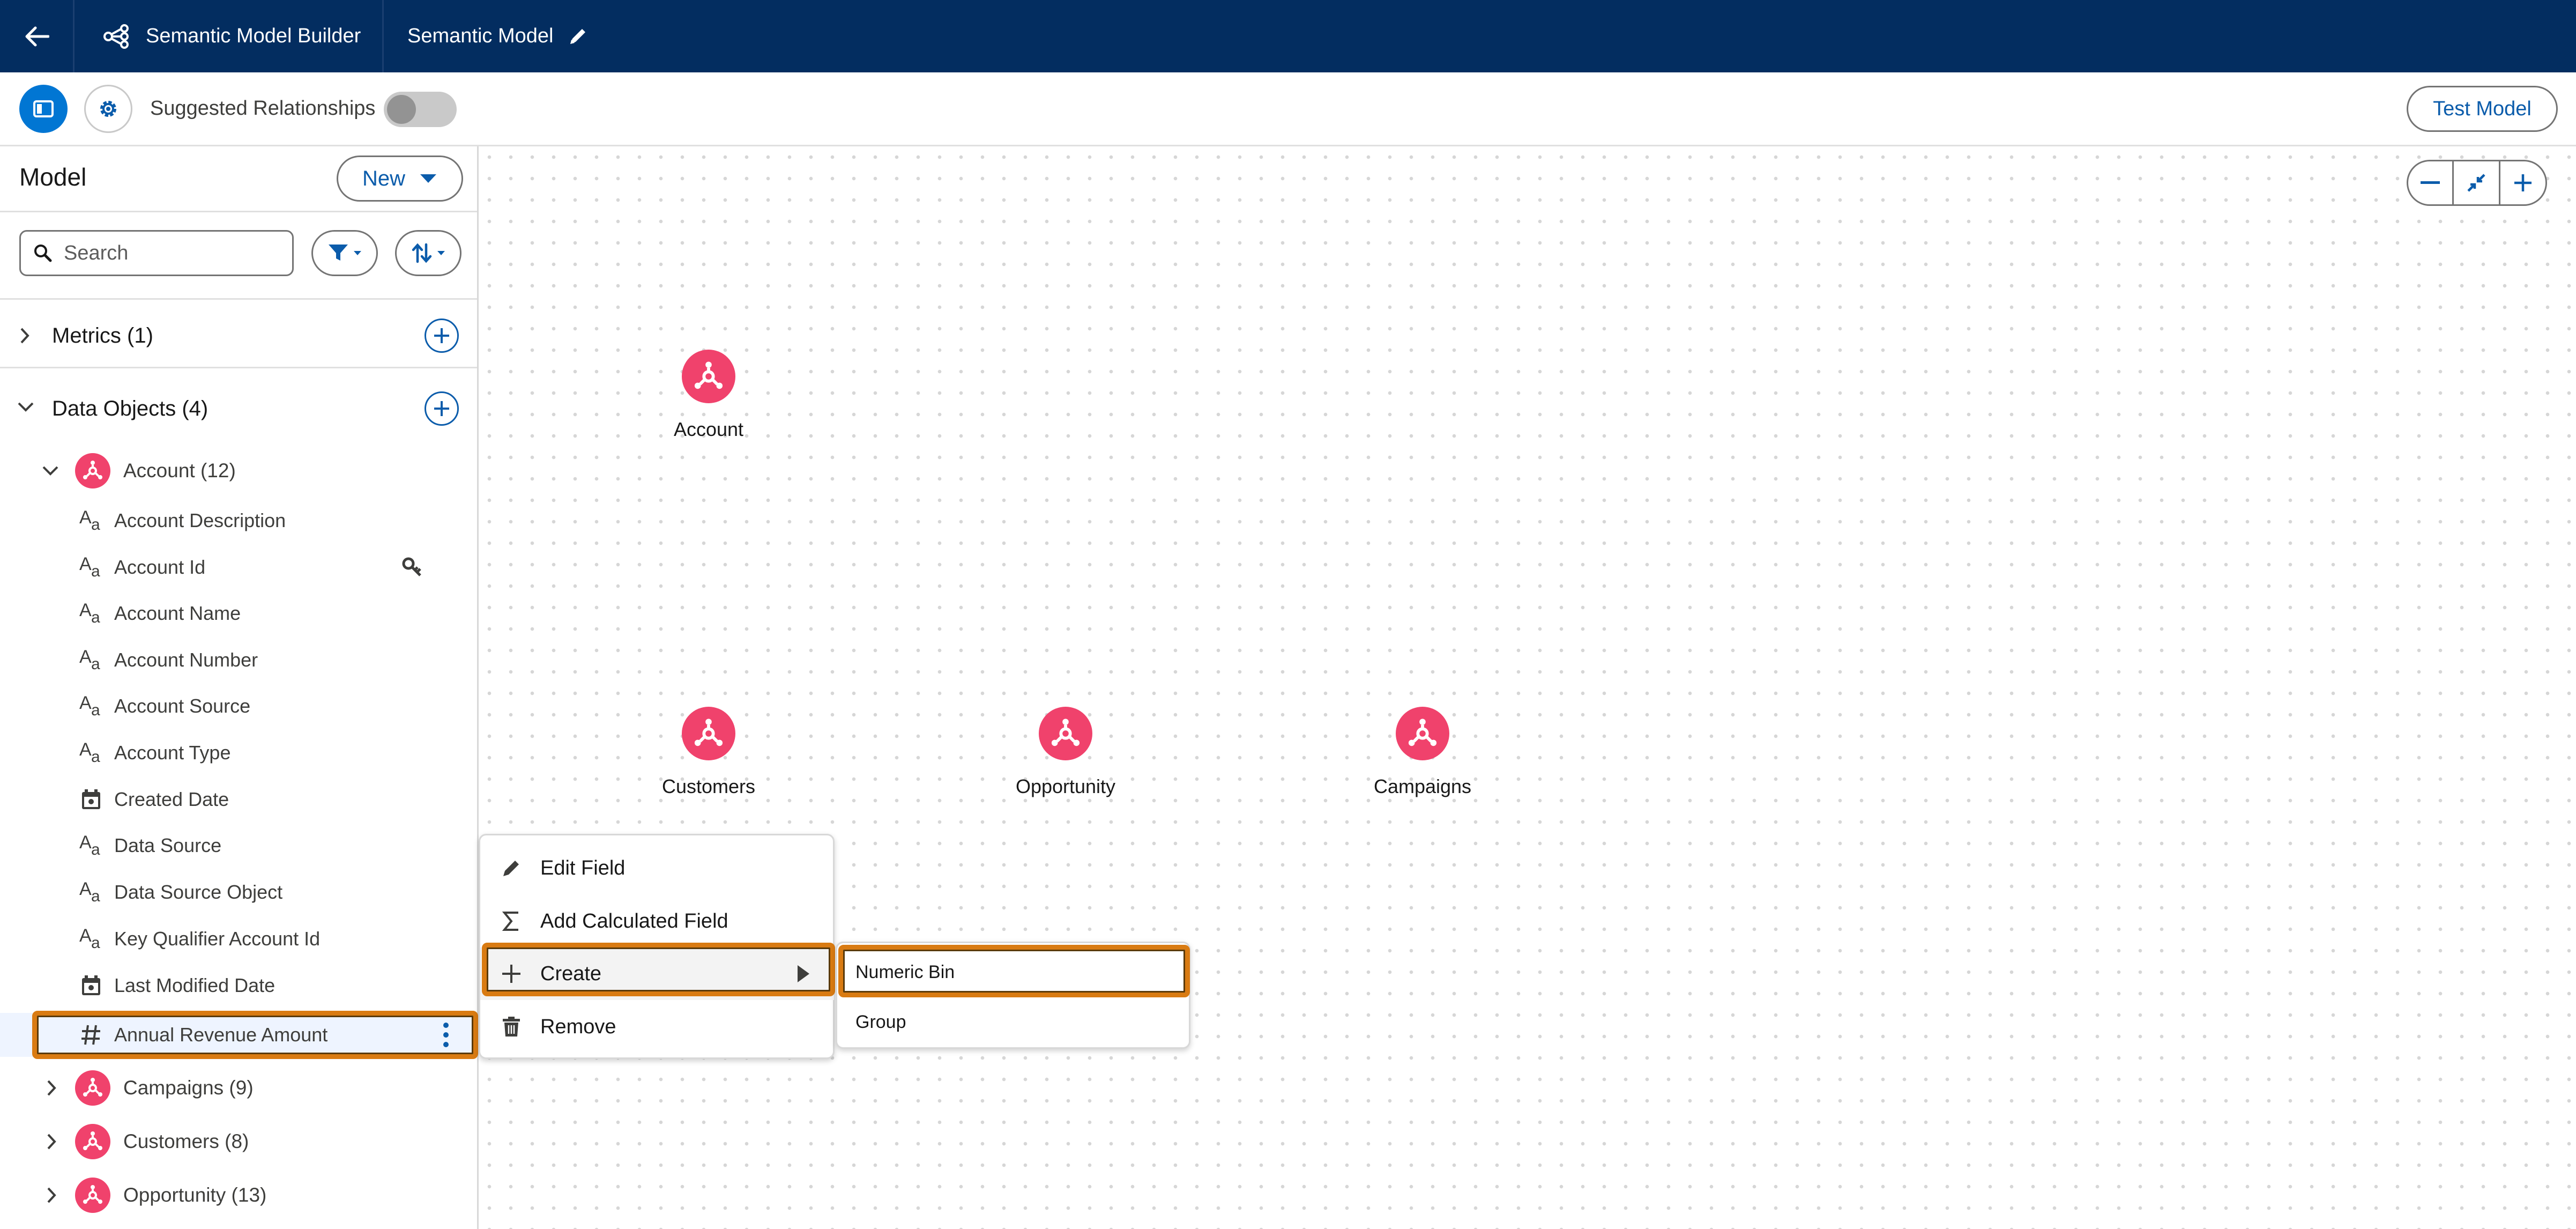  I want to click on gear-icon, so click(108, 109).